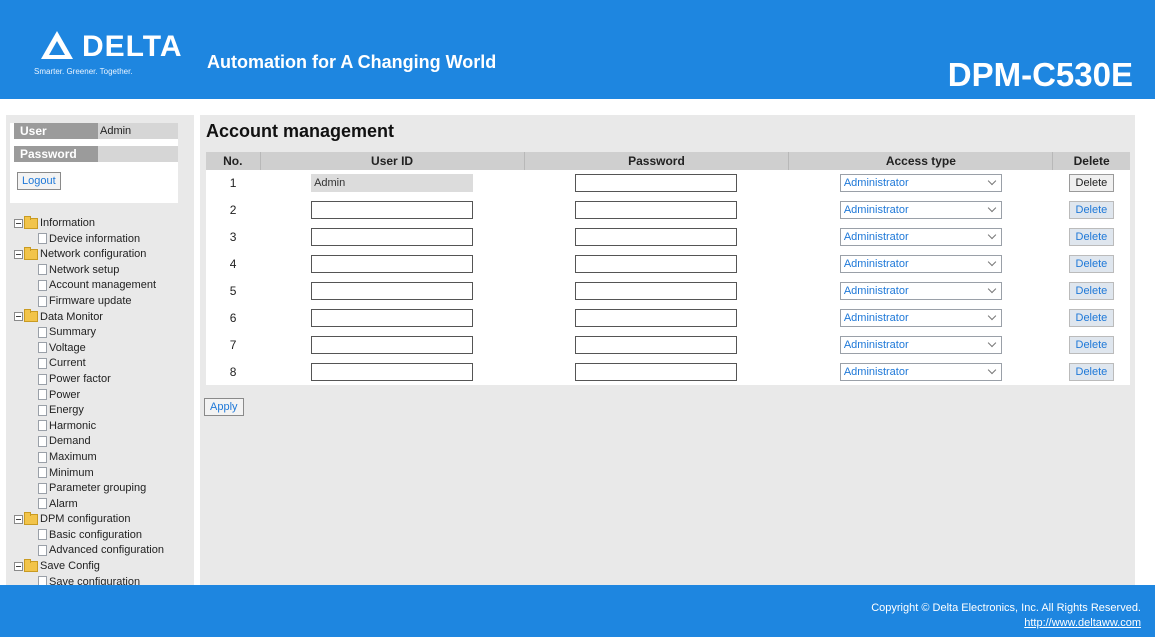  Describe the element at coordinates (233, 344) in the screenshot. I see `row-number: 7` at that location.